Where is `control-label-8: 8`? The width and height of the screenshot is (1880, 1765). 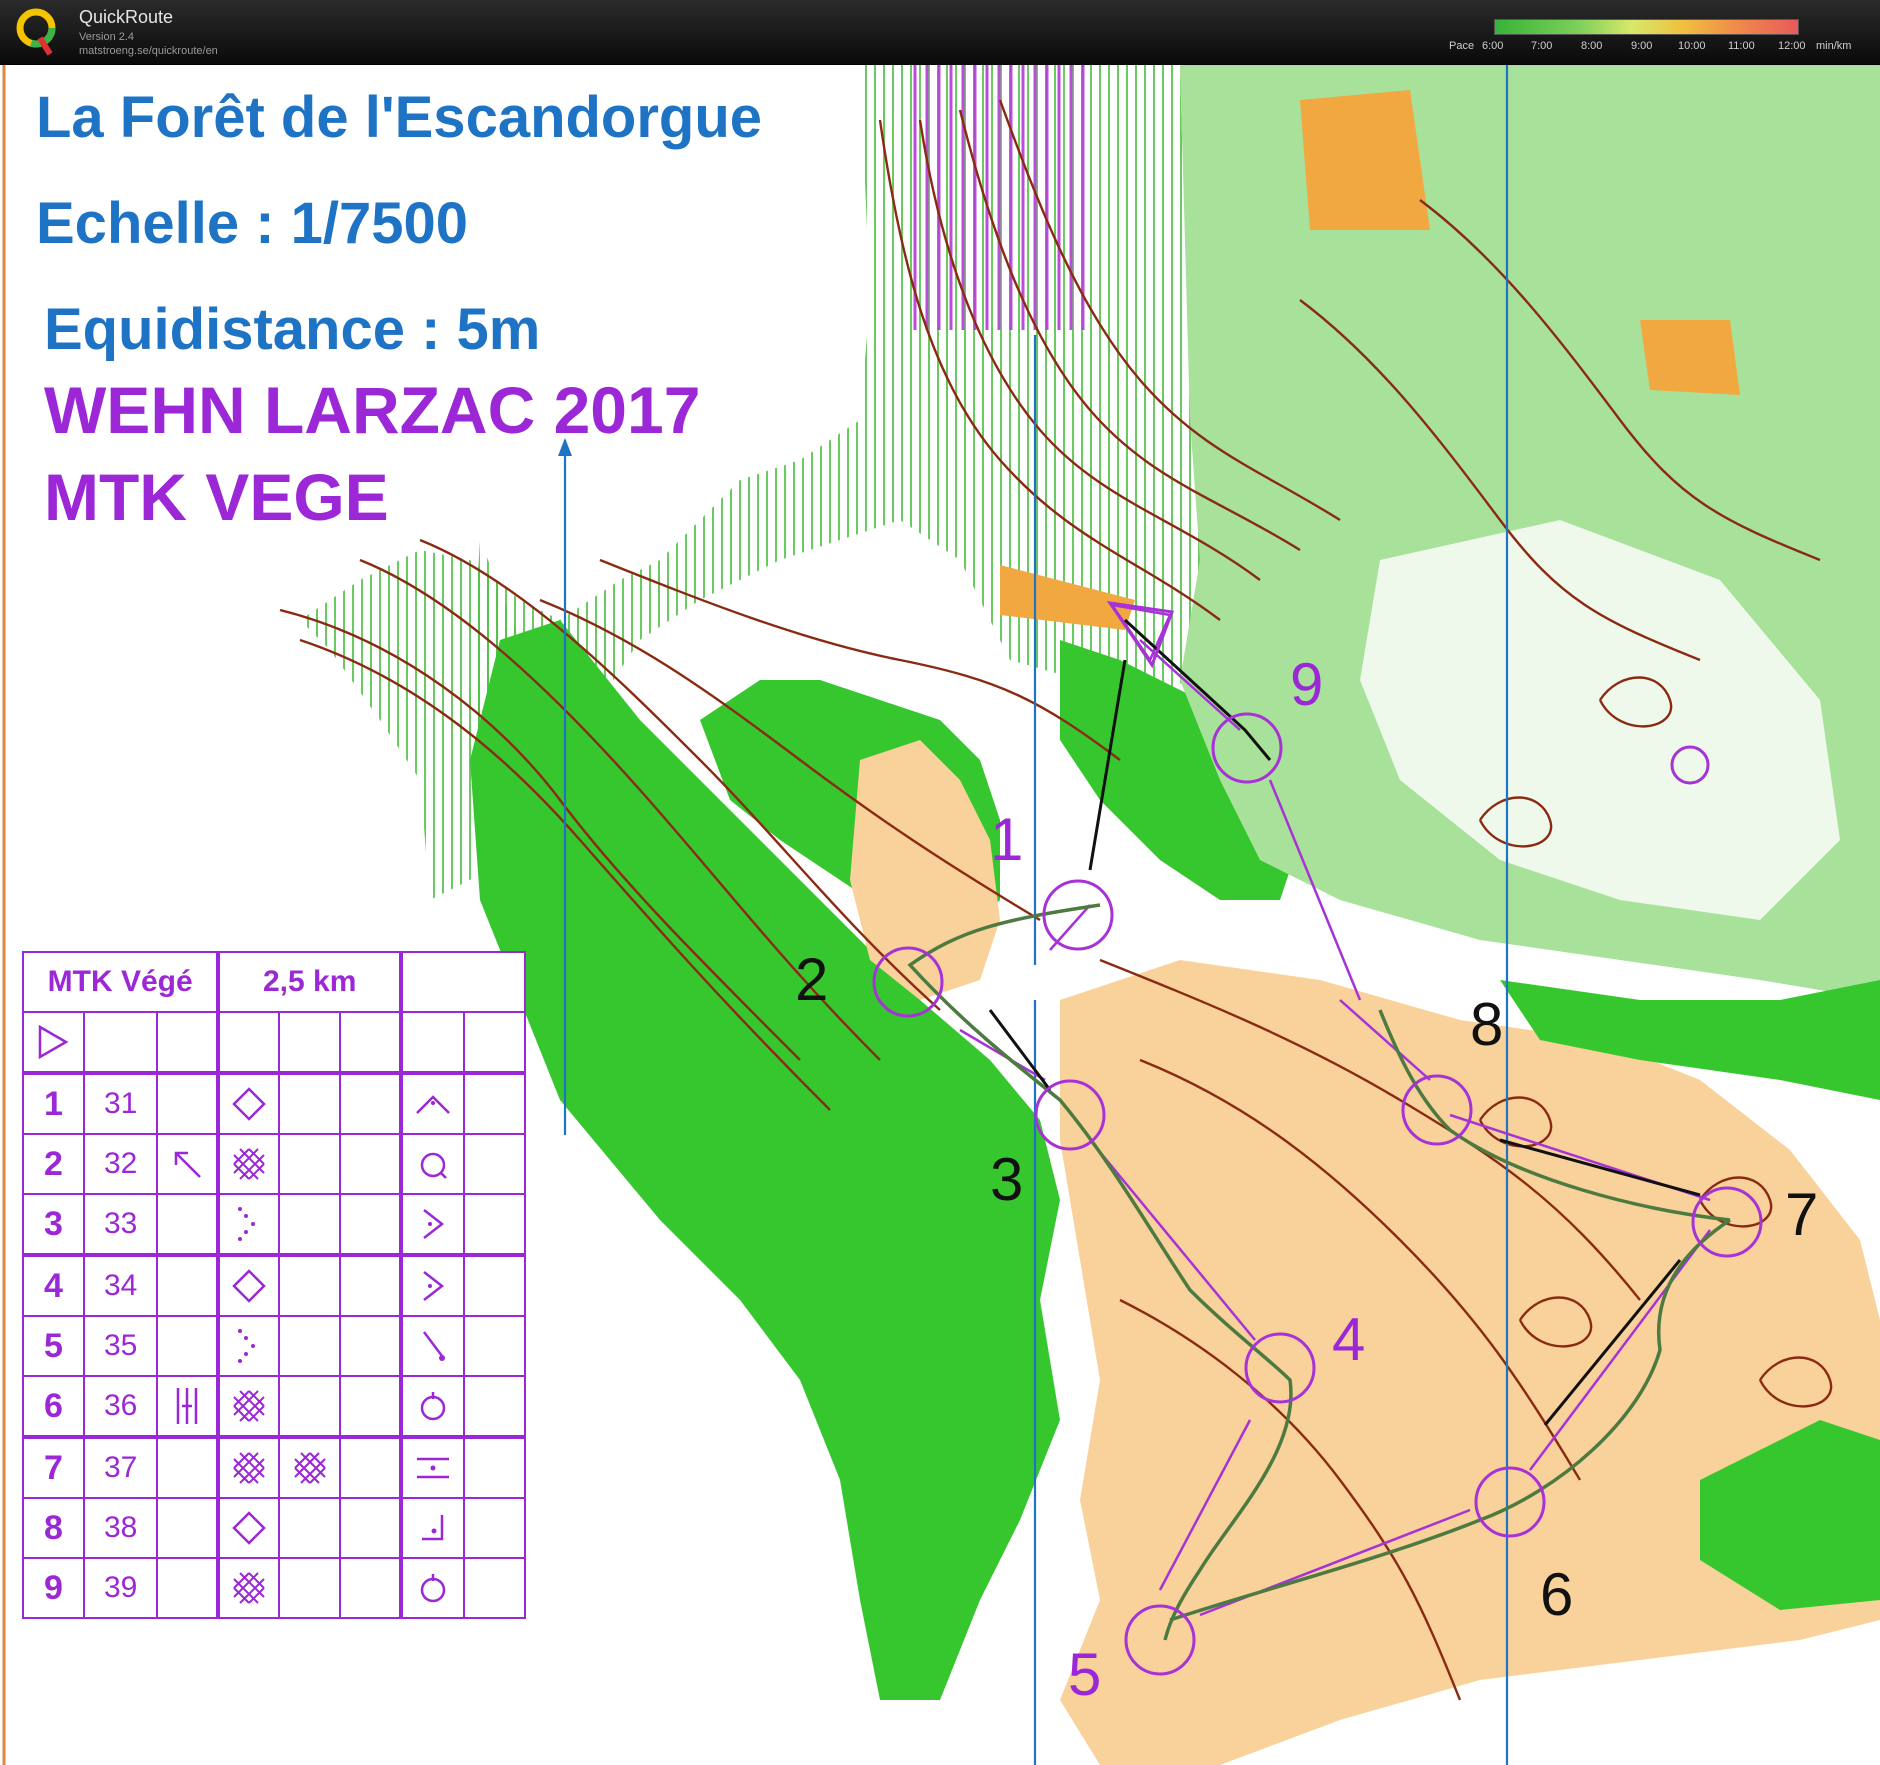
control-label-8: 8 is located at coordinates (1487, 1024).